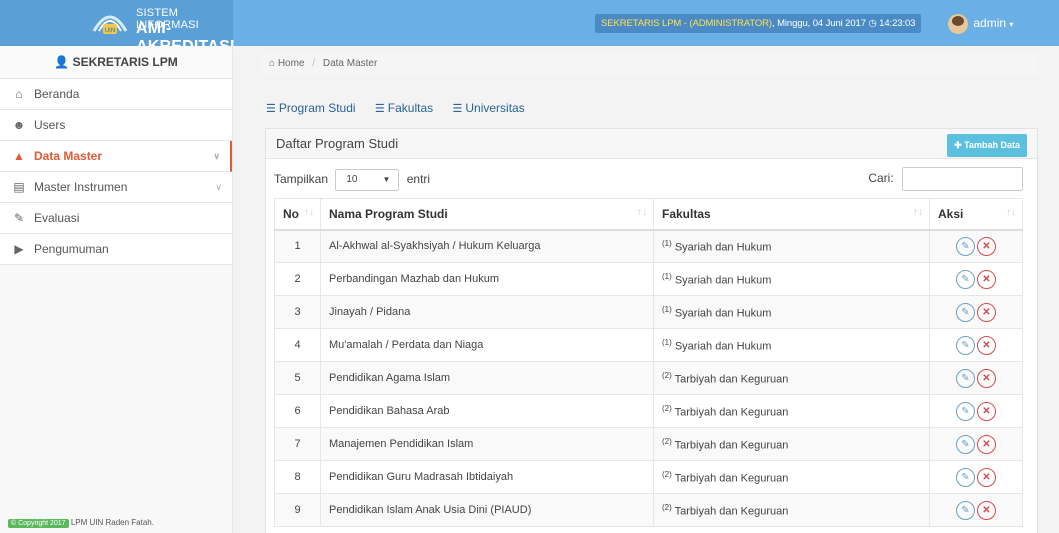 This screenshot has height=533, width=1059. Describe the element at coordinates (38, 523) in the screenshot. I see `copyright-badge: © Copyright 2017` at that location.